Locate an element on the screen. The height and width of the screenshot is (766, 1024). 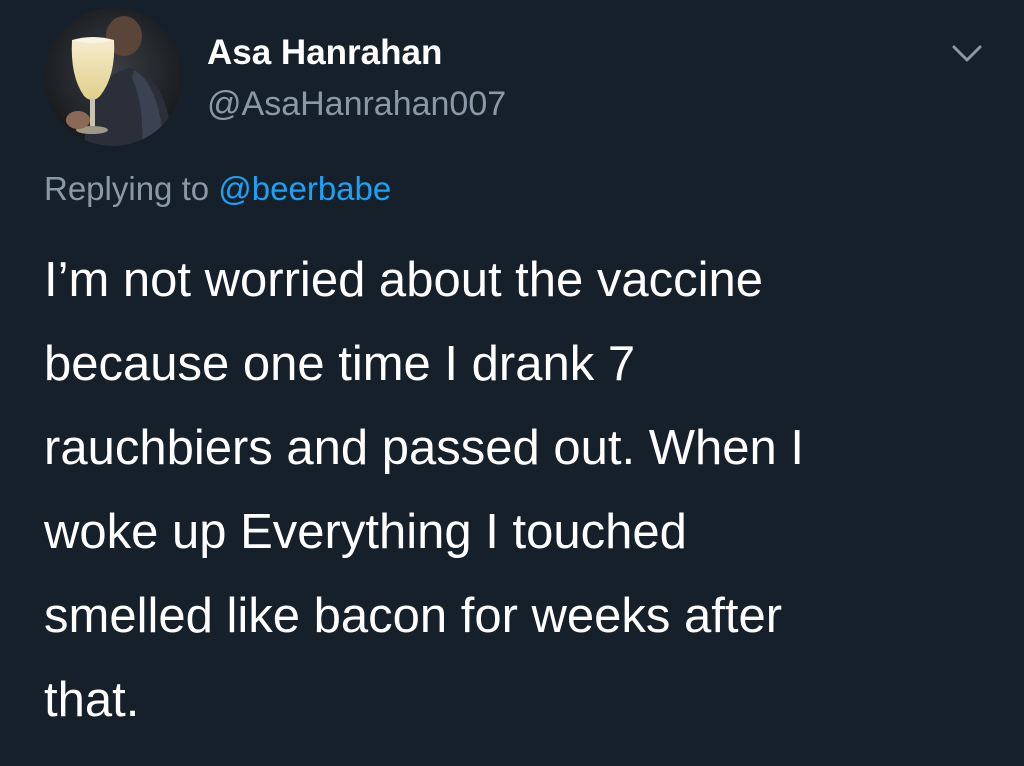
tweet-text-line: smelled like bacon for weeks after is located at coordinates (413, 616).